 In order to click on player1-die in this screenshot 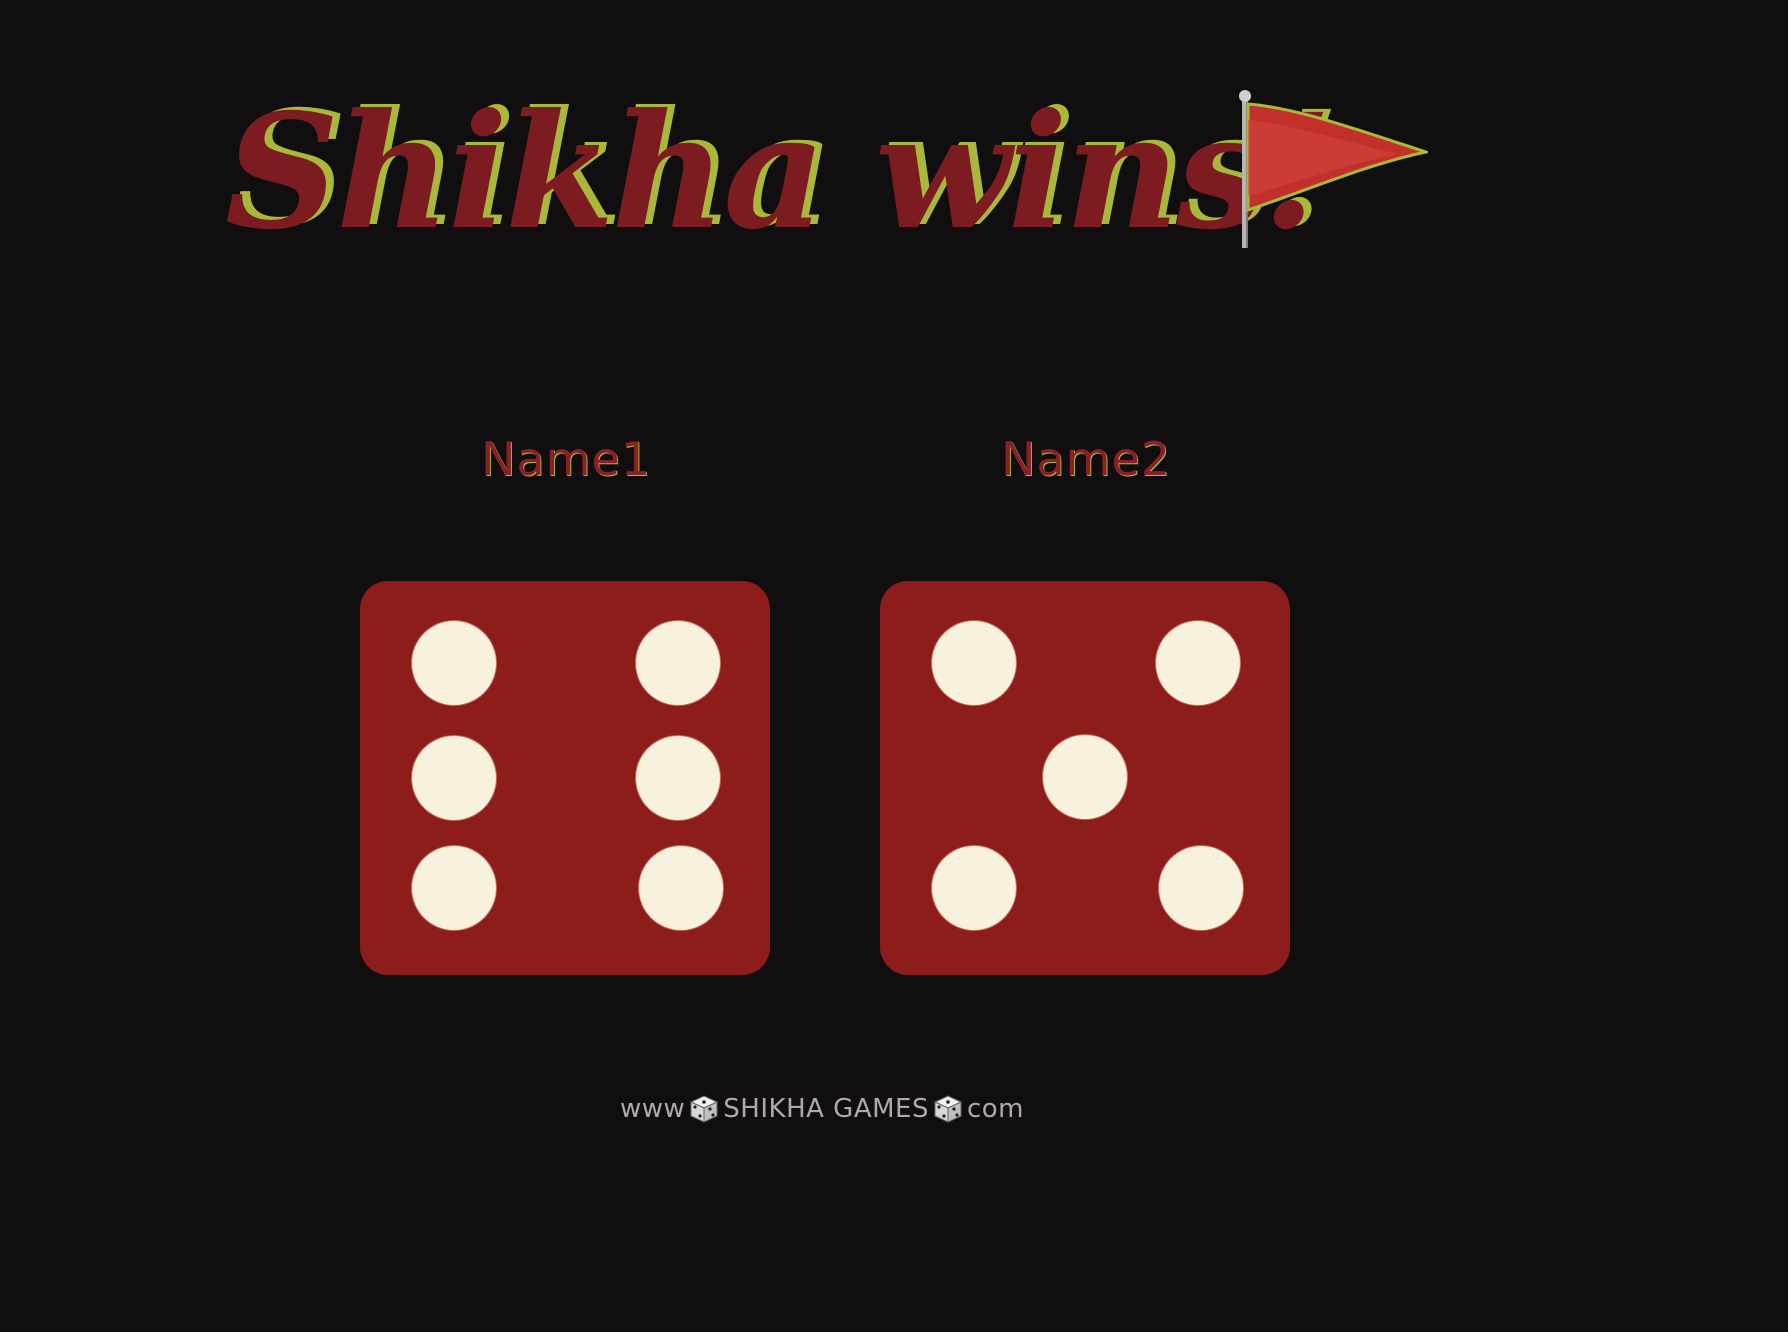, I will do `click(565, 778)`.